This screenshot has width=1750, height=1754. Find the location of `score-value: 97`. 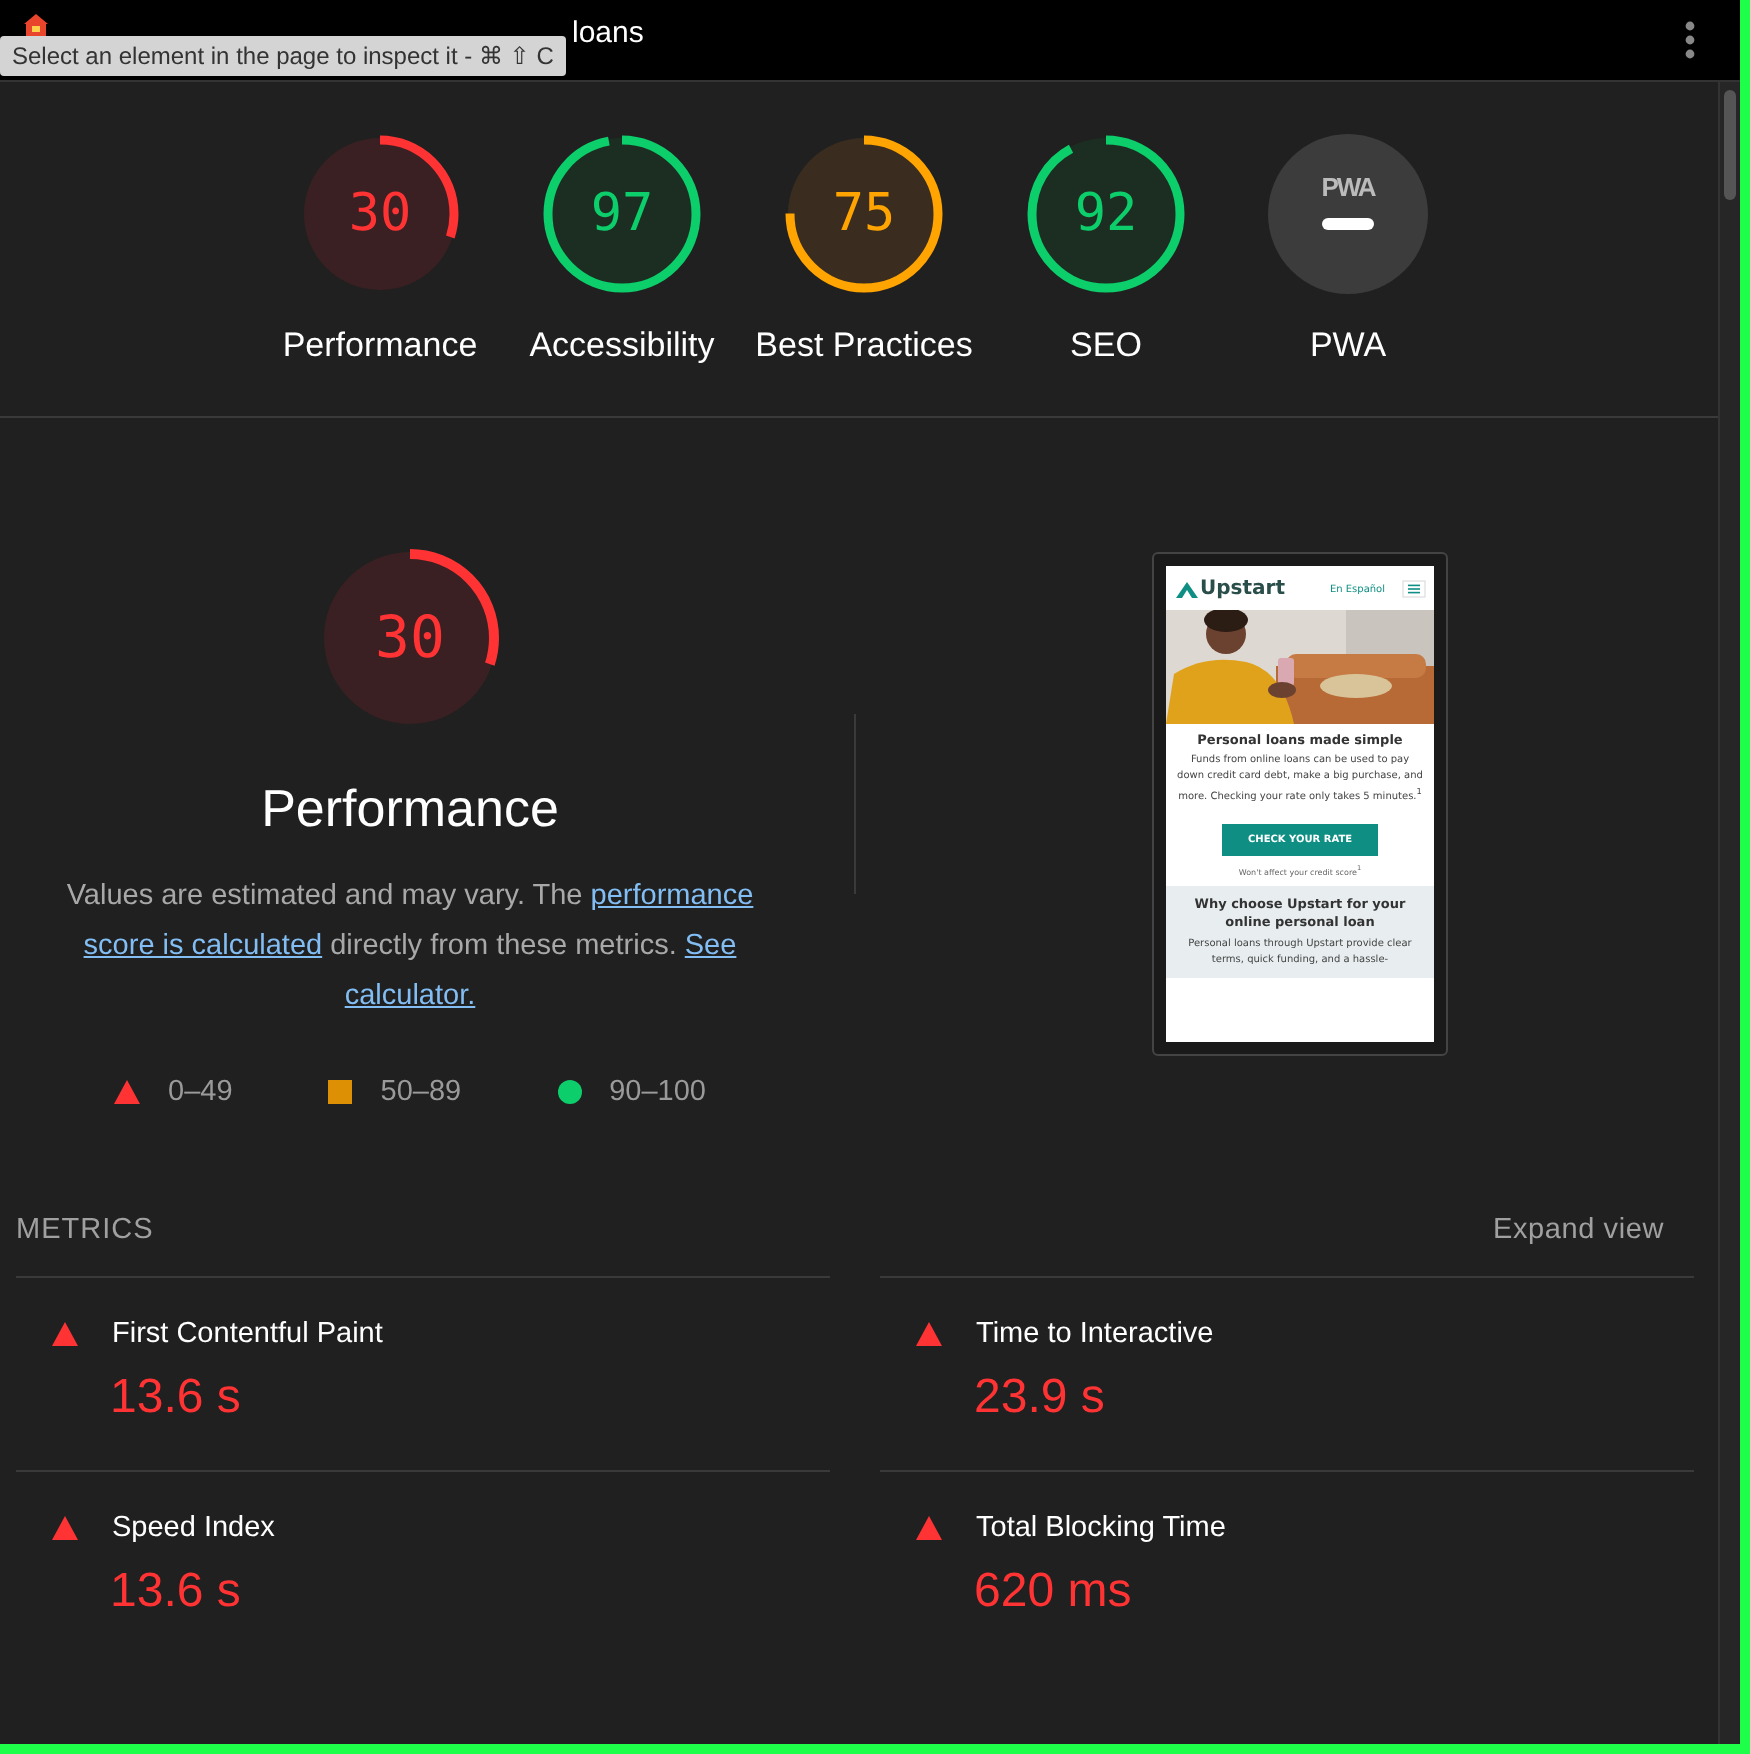

score-value: 97 is located at coordinates (622, 214).